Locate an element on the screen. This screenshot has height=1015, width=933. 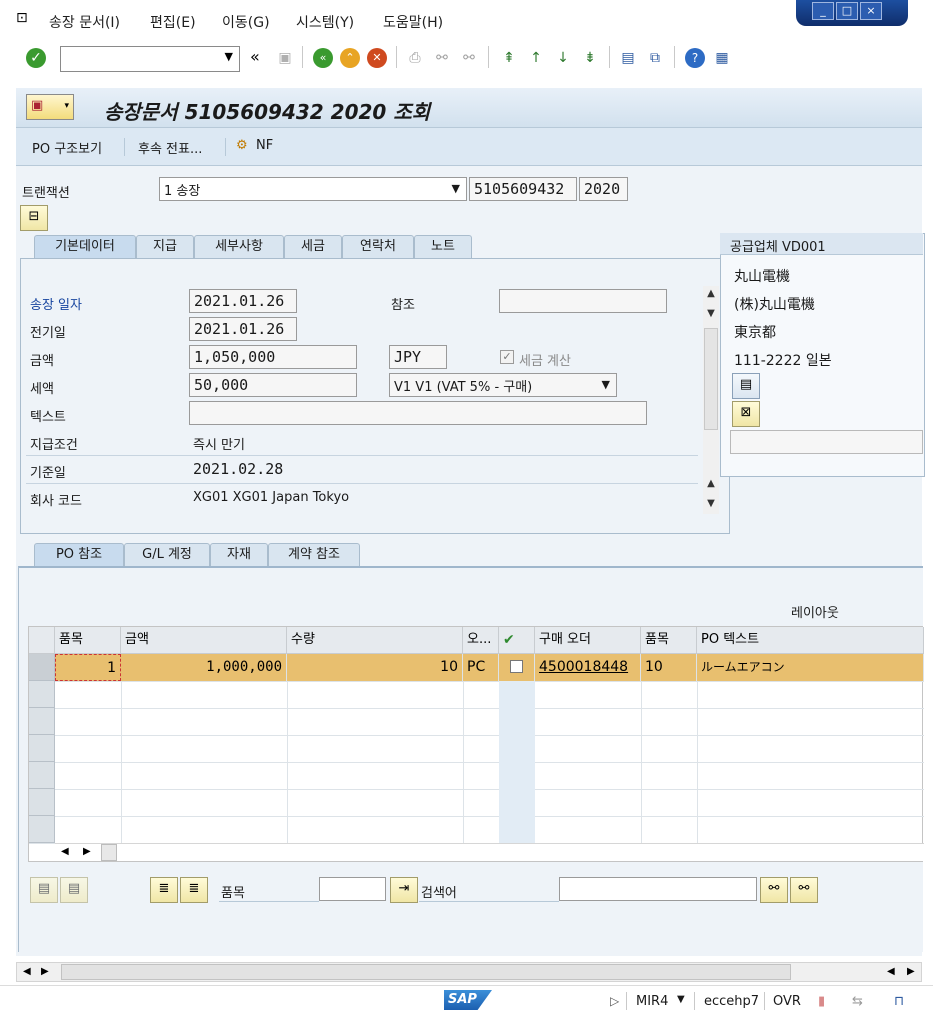
cell-po-item: 10 is located at coordinates (669, 667).